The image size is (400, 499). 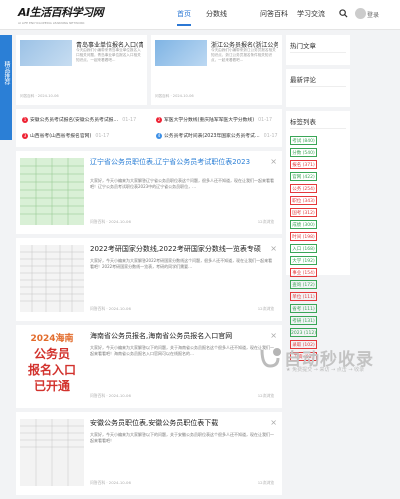 What do you see at coordinates (178, 423) in the screenshot?
I see `article-title: 安徽公务员职位表,安徽公务员职位表下载` at bounding box center [178, 423].